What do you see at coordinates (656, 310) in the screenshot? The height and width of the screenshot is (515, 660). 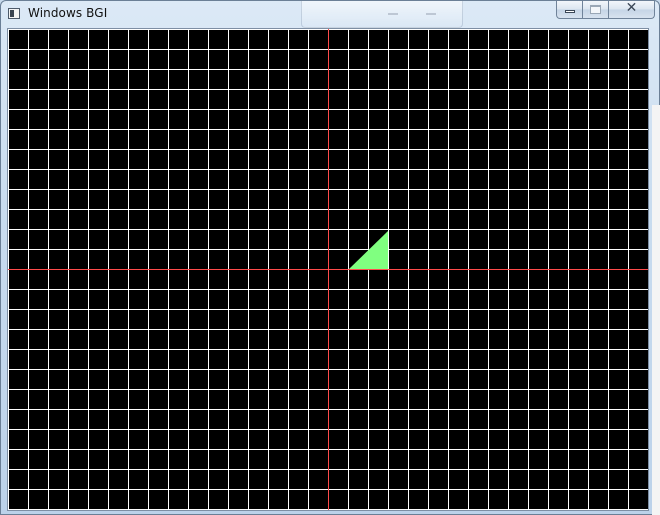 I see `desktop-edge` at bounding box center [656, 310].